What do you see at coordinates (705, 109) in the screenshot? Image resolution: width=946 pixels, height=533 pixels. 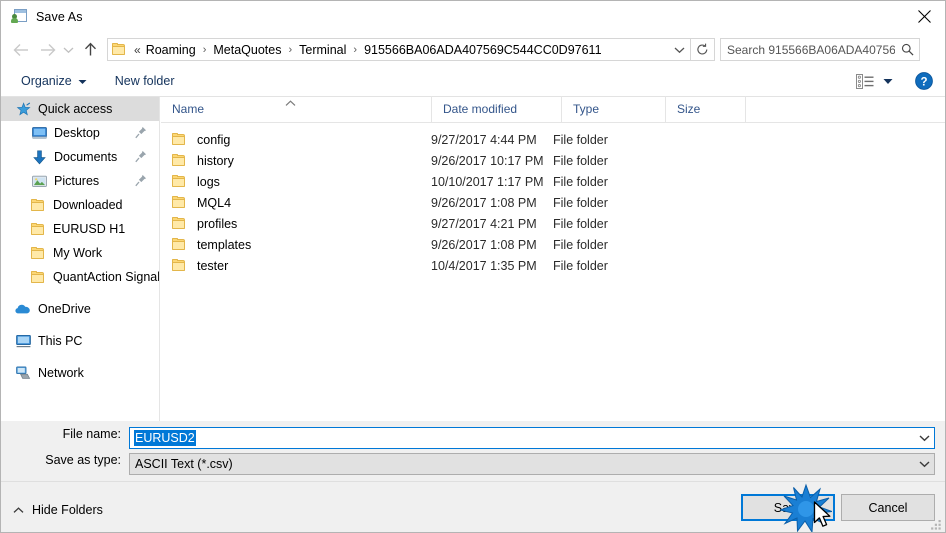 I see `column-header-size: Size` at bounding box center [705, 109].